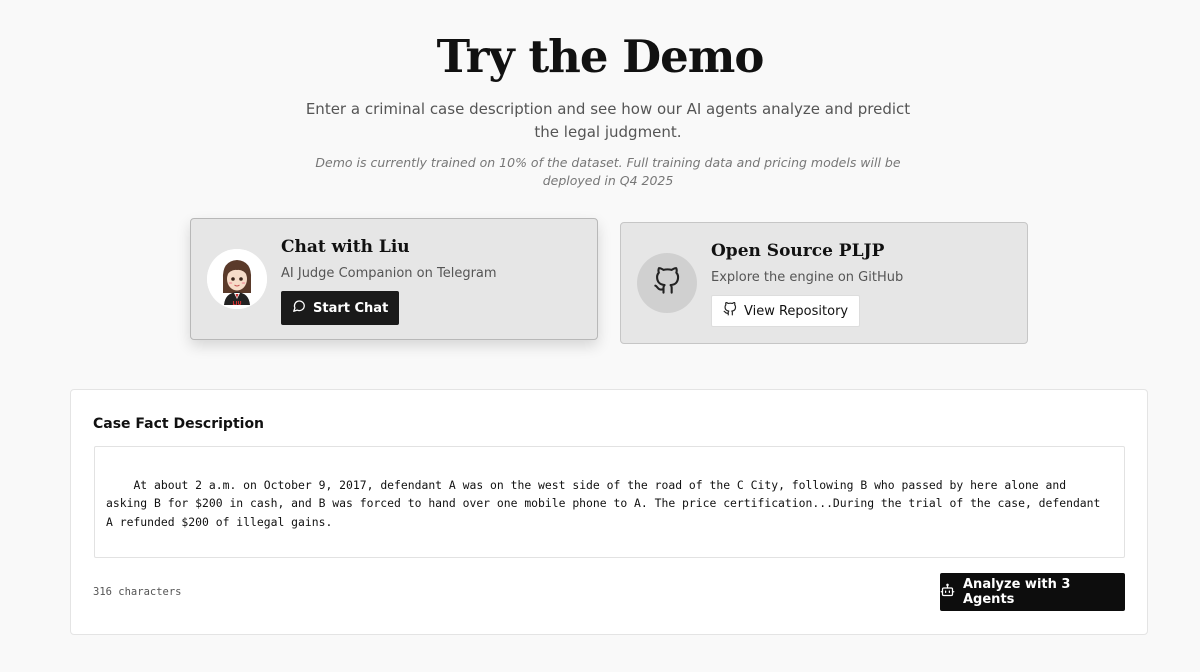 The height and width of the screenshot is (672, 1200). I want to click on chat-card-title: Chat with Liu, so click(345, 247).